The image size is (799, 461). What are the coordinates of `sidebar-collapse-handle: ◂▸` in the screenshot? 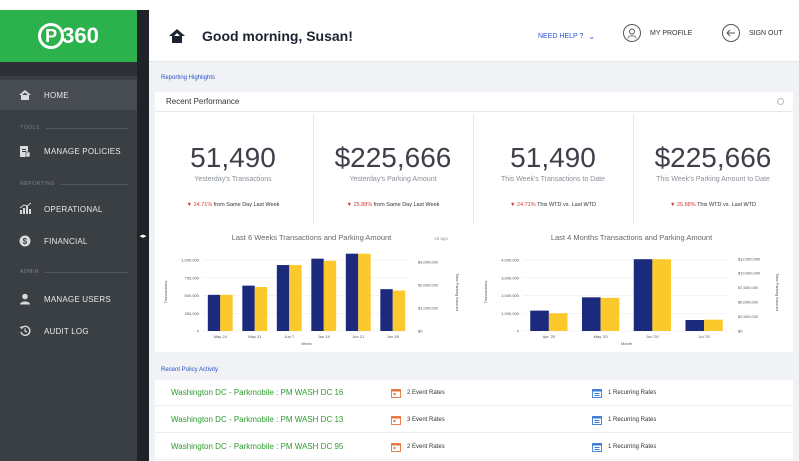 It's located at (143, 235).